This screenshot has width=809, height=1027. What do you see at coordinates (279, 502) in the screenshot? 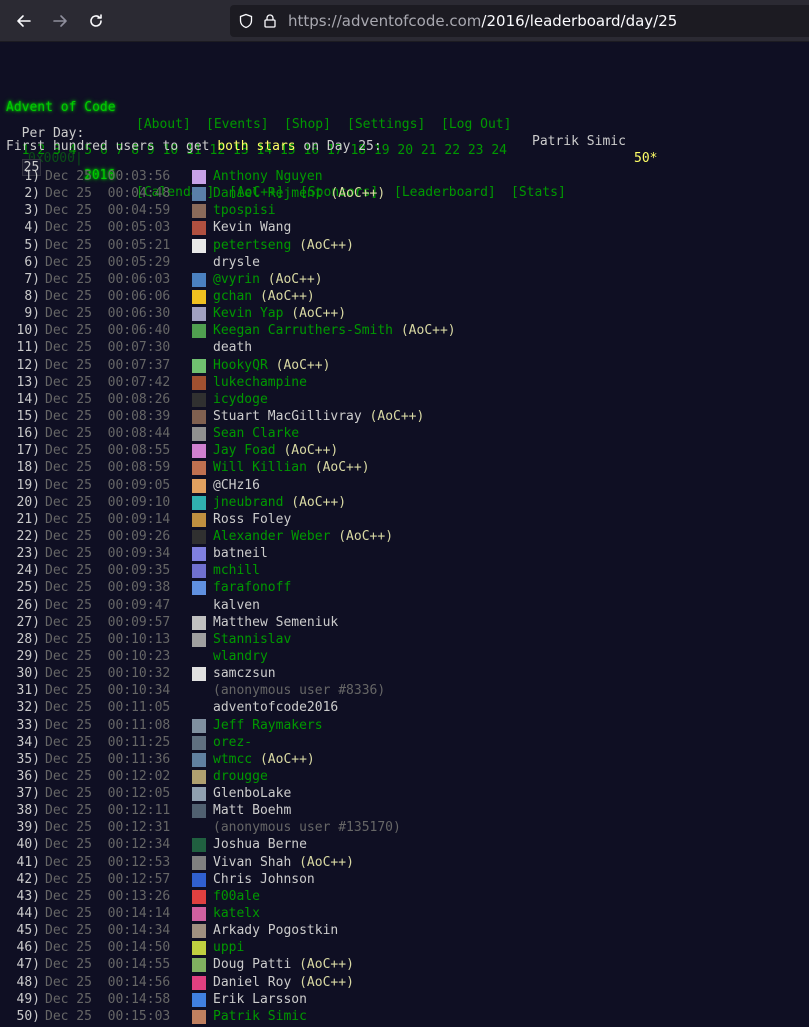
I see `user-name: jneubrand (AoC++)` at bounding box center [279, 502].